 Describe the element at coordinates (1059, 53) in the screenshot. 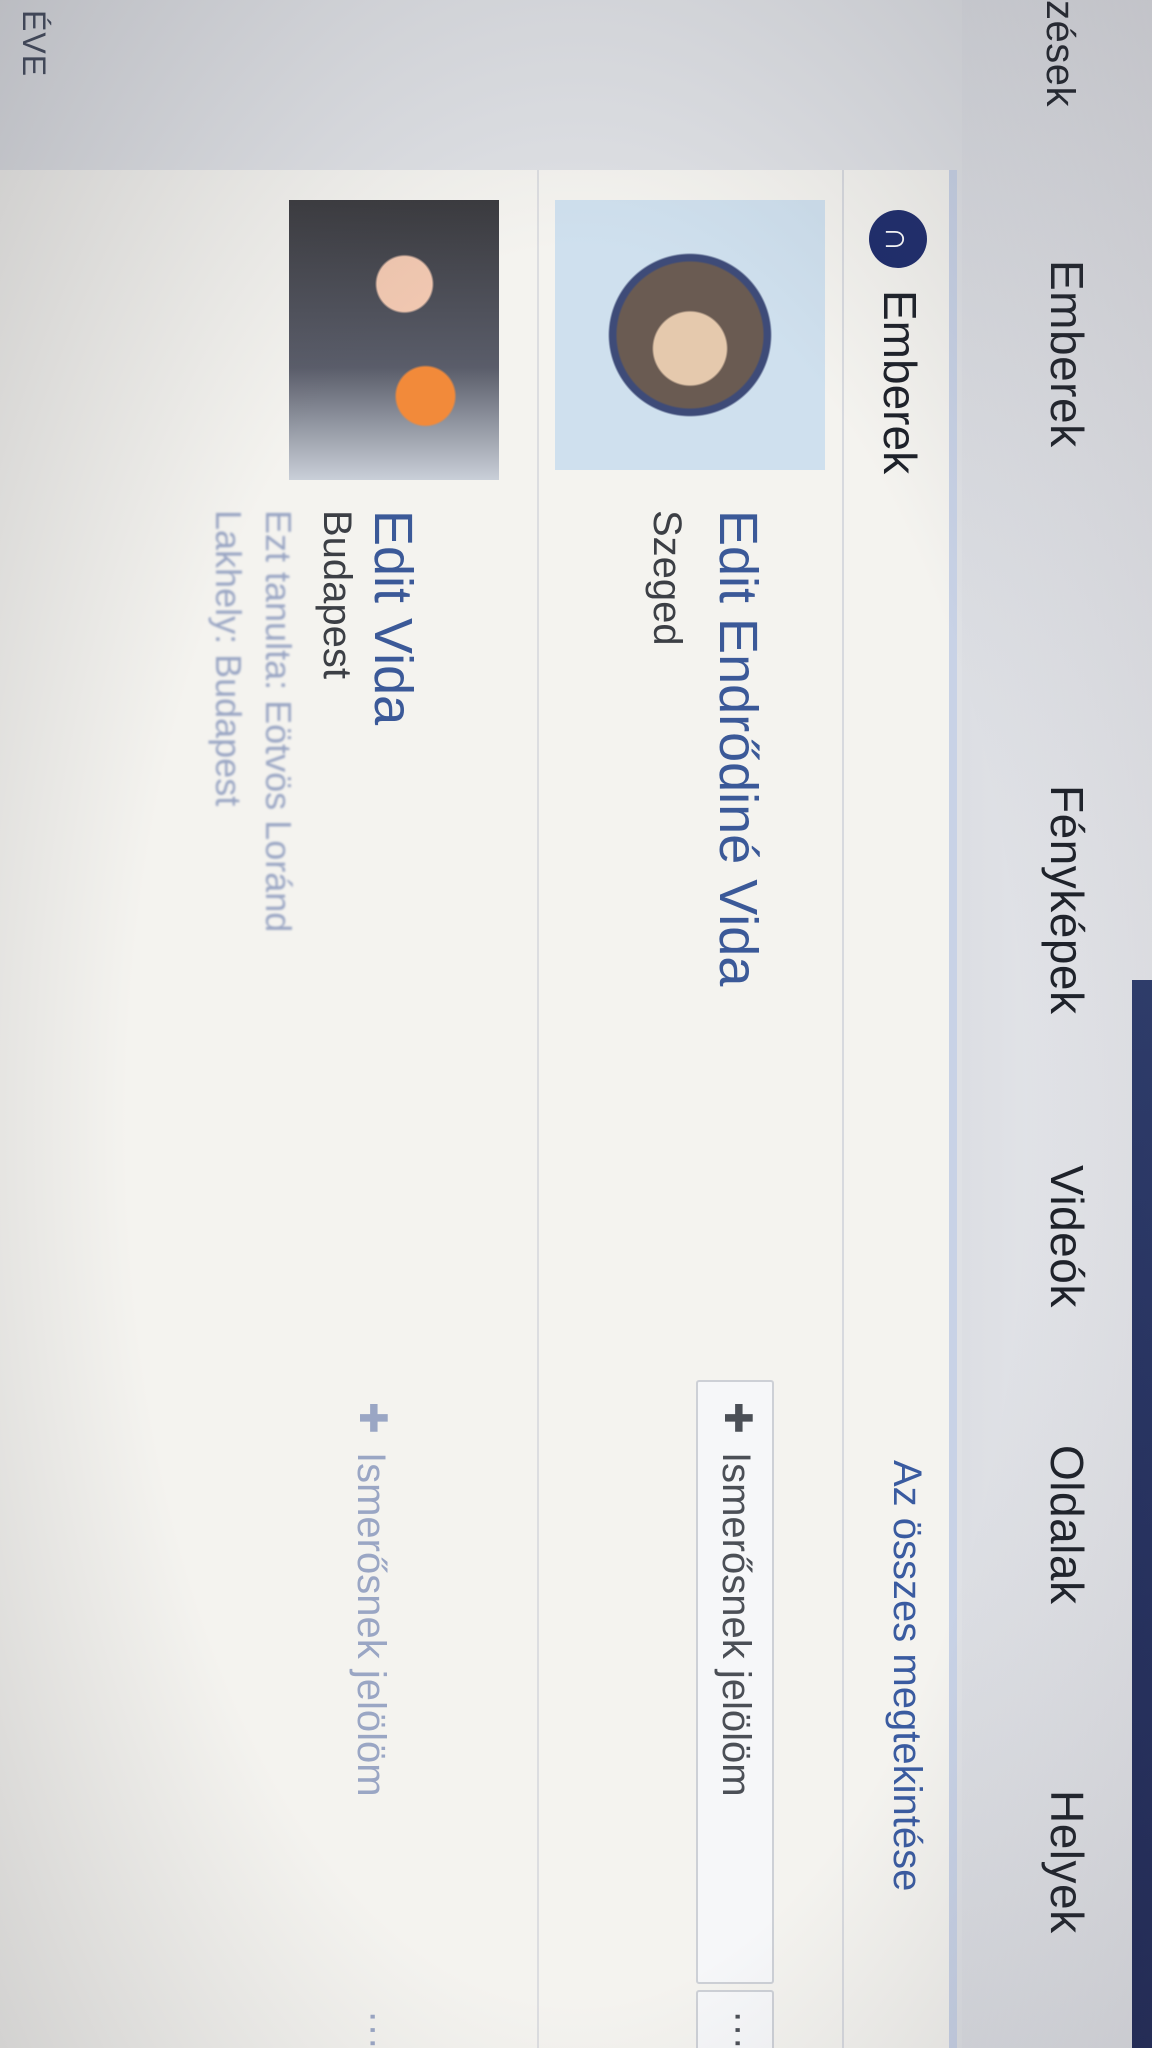

I see `tab-partial: zések` at that location.